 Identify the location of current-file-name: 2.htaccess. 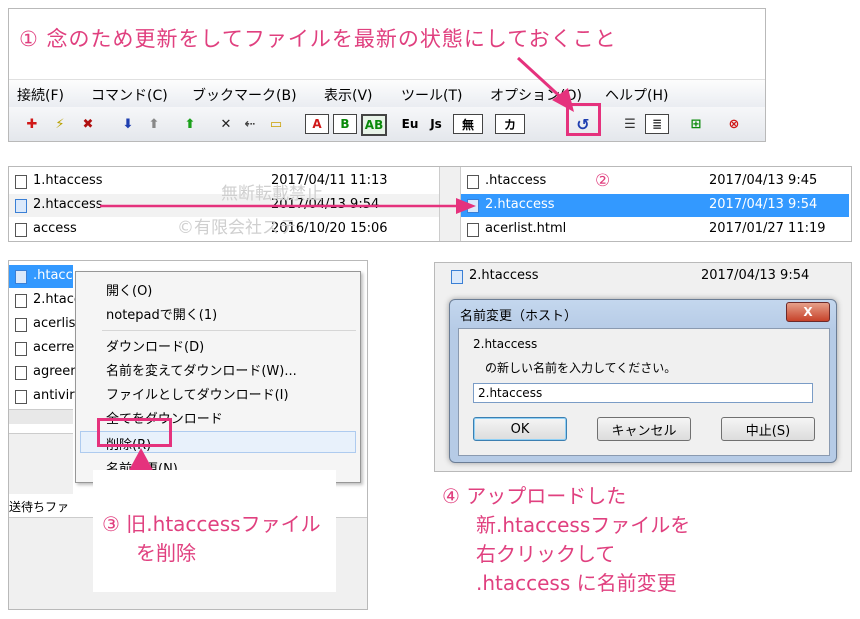
(505, 344).